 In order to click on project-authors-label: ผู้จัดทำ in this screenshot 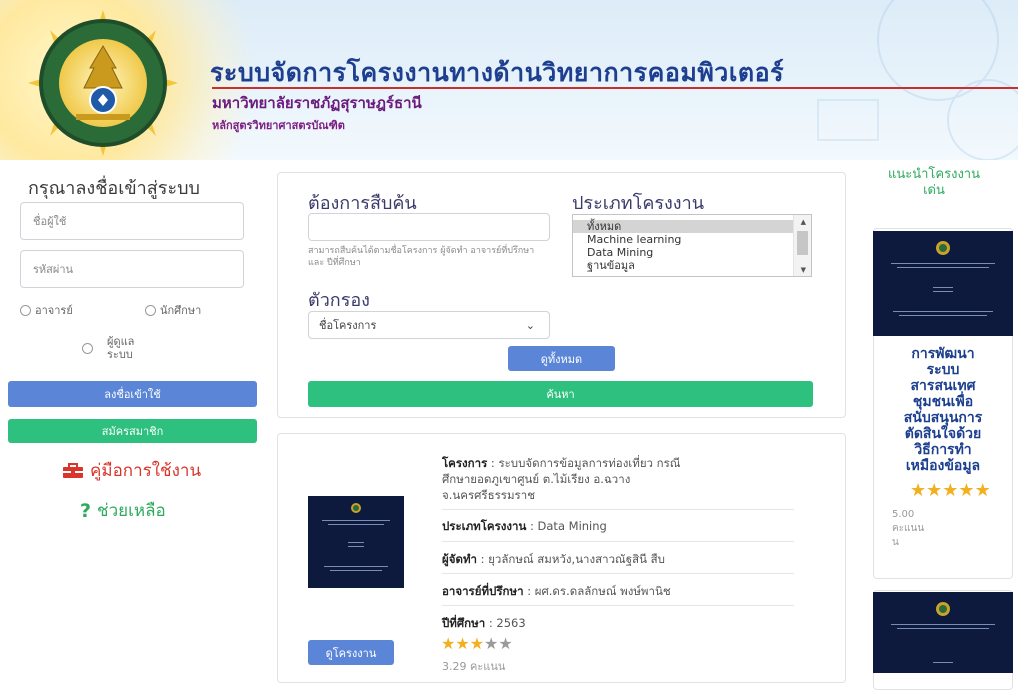, I will do `click(459, 559)`.